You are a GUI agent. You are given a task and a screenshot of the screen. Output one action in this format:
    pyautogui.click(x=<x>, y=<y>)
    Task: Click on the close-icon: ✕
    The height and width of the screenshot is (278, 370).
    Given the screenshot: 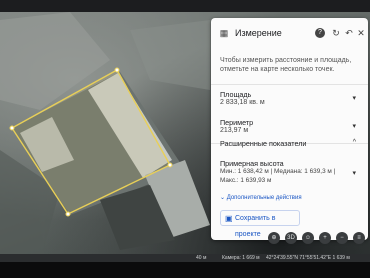 What is the action you would take?
    pyautogui.click(x=361, y=33)
    